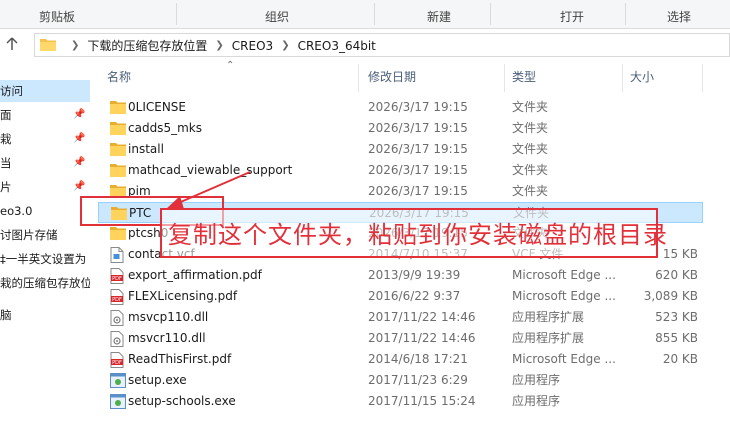 Image resolution: width=730 pixels, height=448 pixels. I want to click on nav-item: 片 📌, so click(45, 187).